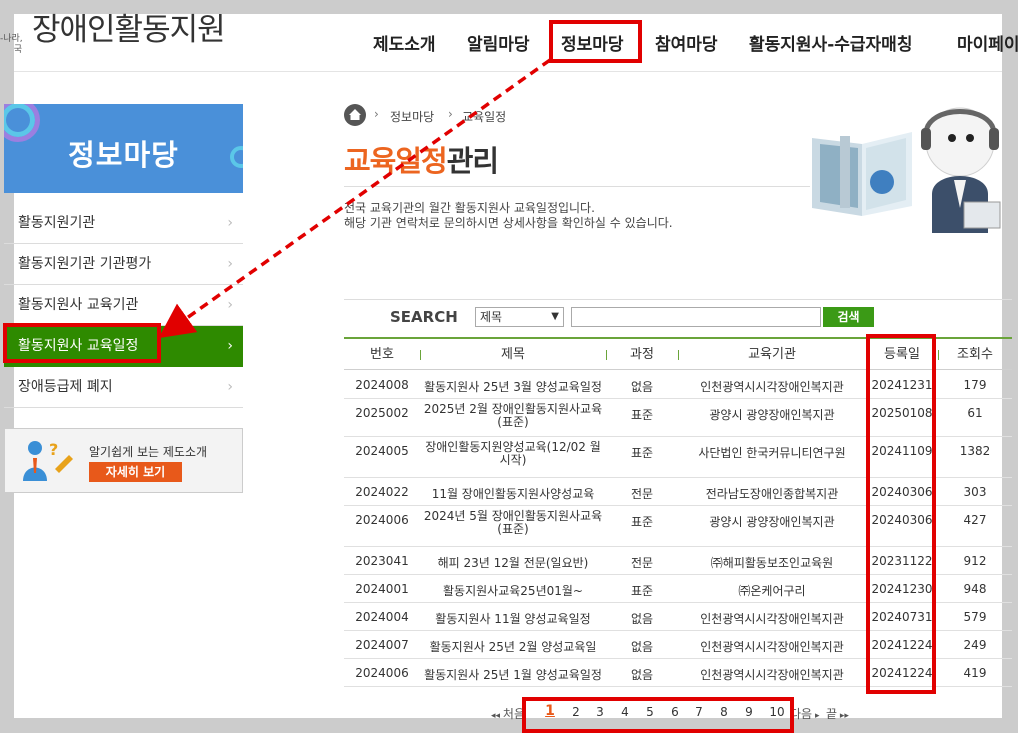 The image size is (1018, 733). What do you see at coordinates (772, 354) in the screenshot?
I see `column-header-institution: 교육기관` at bounding box center [772, 354].